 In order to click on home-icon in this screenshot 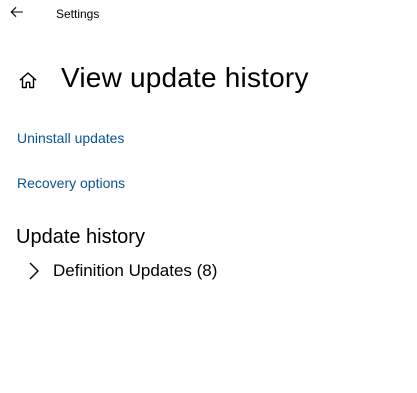, I will do `click(28, 80)`.